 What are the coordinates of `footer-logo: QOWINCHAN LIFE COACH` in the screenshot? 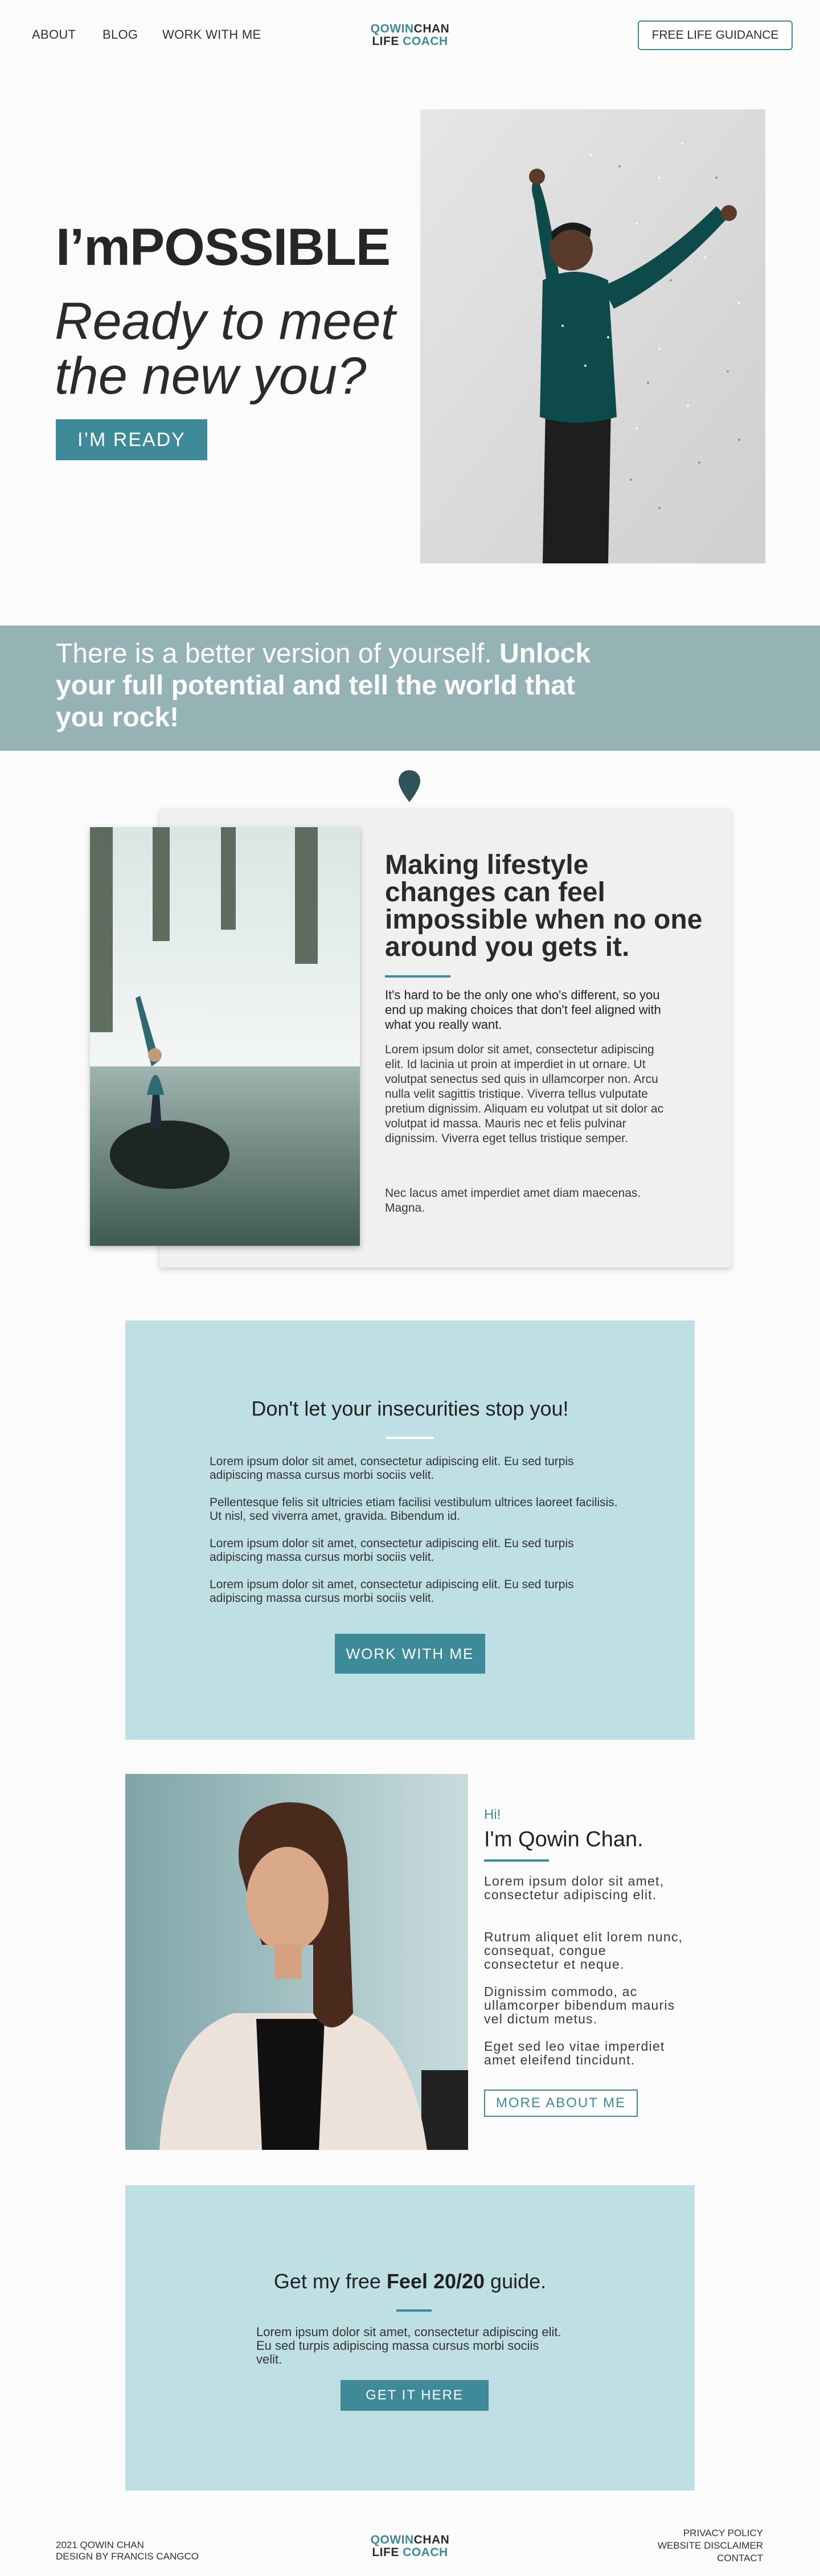 It's located at (410, 2546).